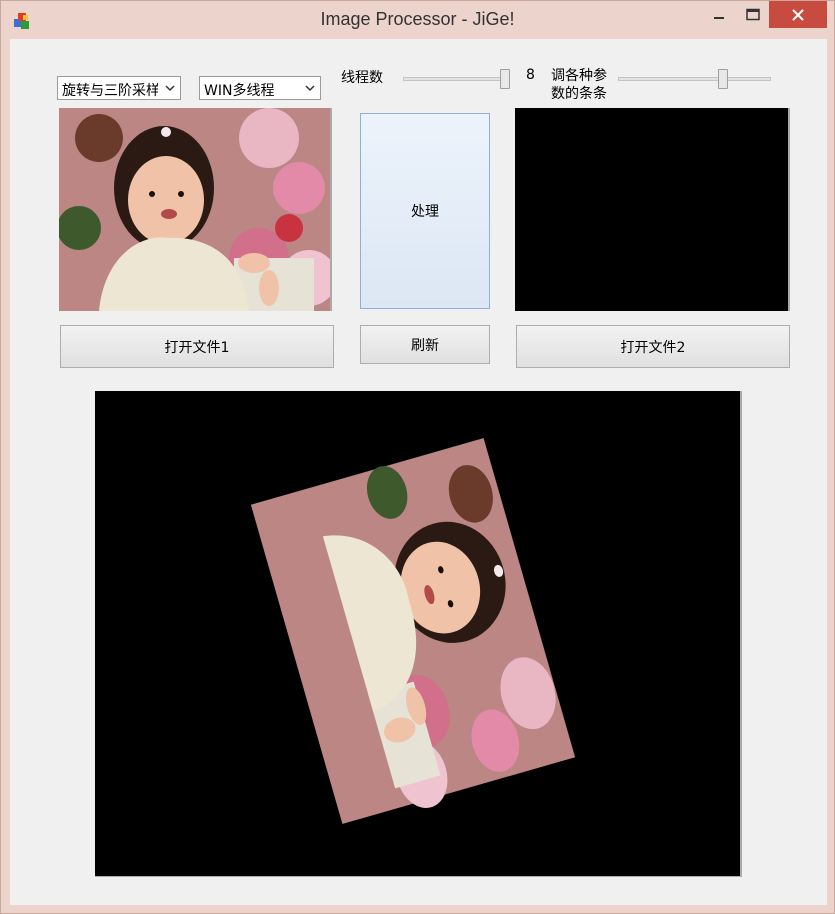 The width and height of the screenshot is (835, 914). Describe the element at coordinates (239, 91) in the screenshot. I see `thread-mode-select-value: WIN多线程` at that location.